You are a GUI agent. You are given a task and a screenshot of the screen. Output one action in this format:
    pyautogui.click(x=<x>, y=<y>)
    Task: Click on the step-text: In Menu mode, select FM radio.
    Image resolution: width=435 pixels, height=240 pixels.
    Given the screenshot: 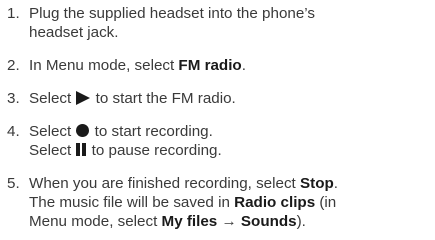 What is the action you would take?
    pyautogui.click(x=230, y=65)
    